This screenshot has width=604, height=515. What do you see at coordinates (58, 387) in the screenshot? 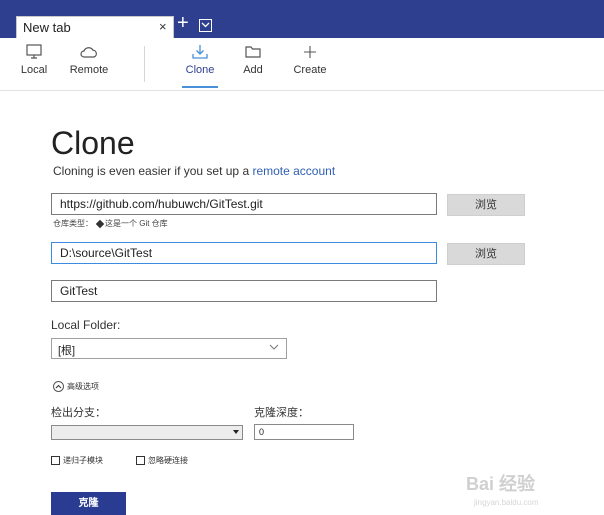
I see `chevron-up-icon` at bounding box center [58, 387].